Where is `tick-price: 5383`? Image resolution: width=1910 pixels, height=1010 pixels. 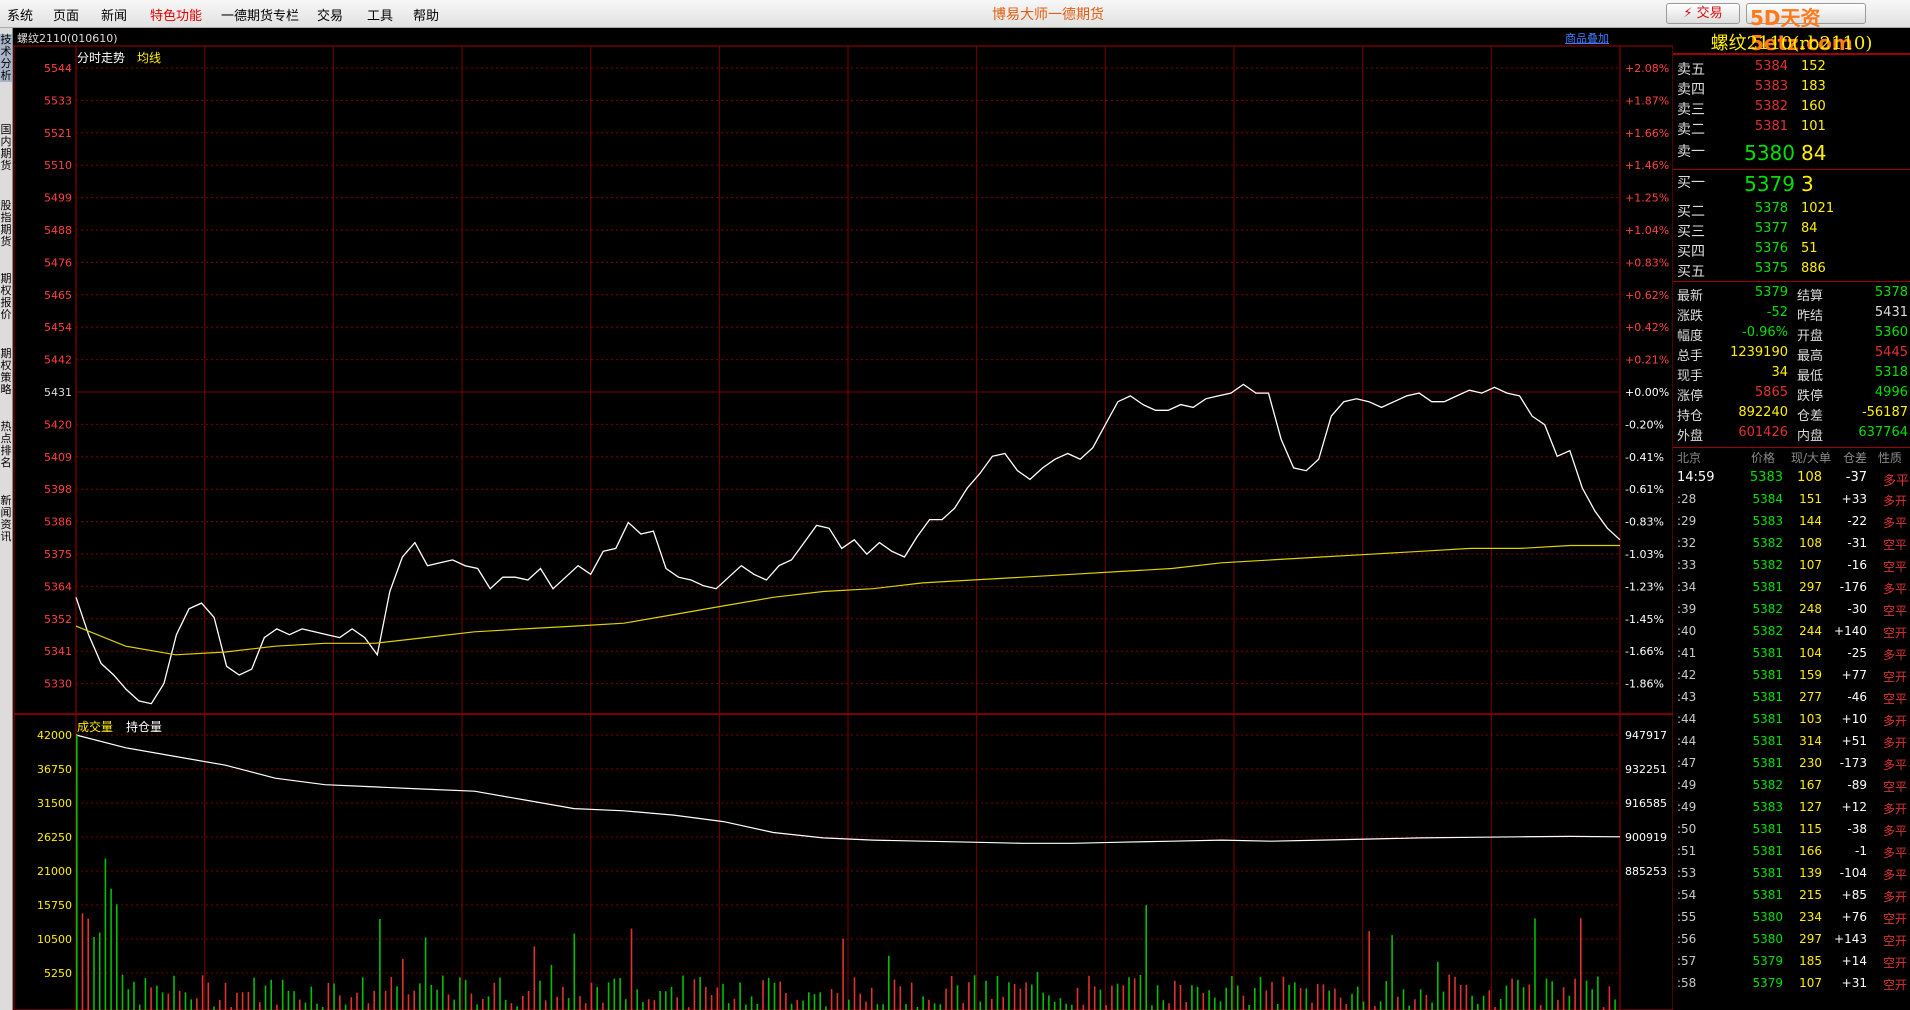
tick-price: 5383 is located at coordinates (1766, 477).